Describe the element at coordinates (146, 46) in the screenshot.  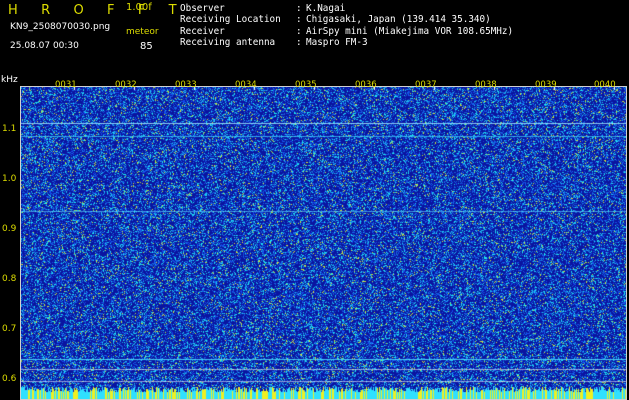
I see `meteor-count: 85` at that location.